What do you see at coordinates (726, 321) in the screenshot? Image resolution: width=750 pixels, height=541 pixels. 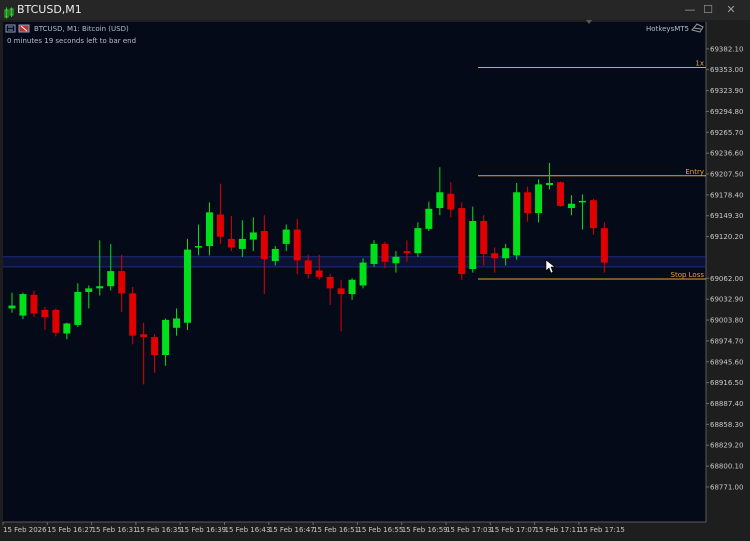 I see `y-tick-label: 69003.80` at bounding box center [726, 321].